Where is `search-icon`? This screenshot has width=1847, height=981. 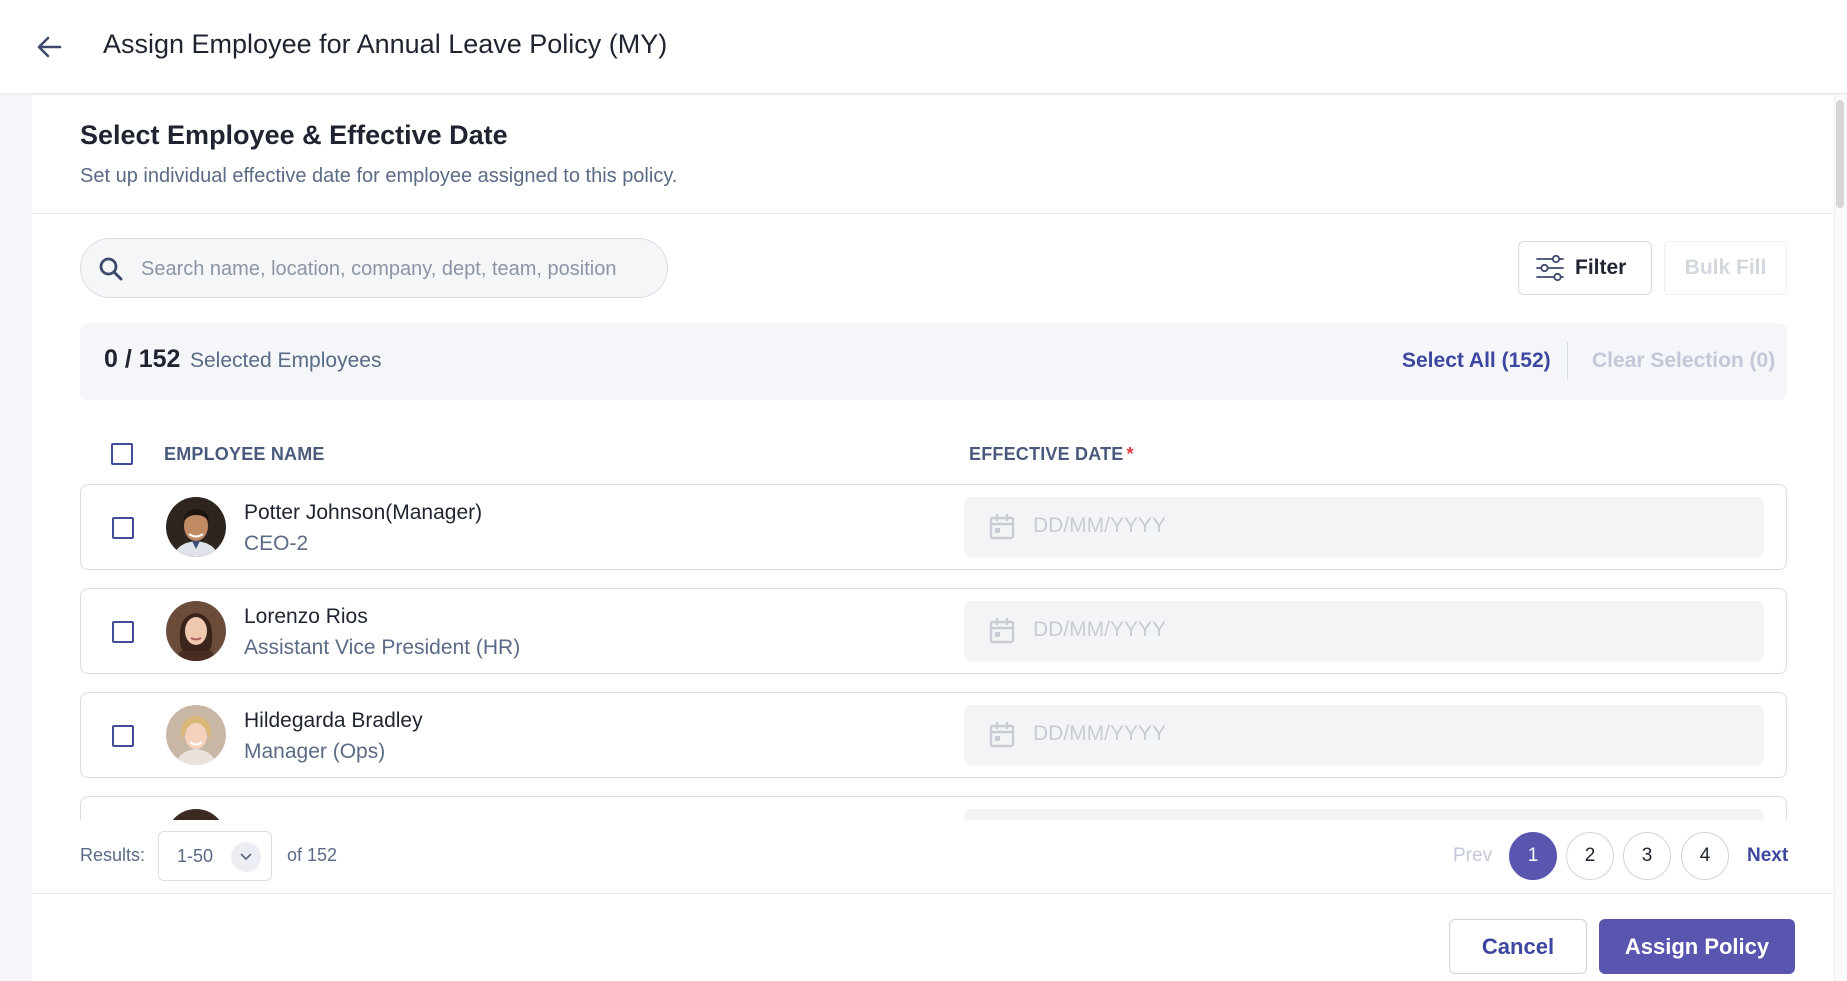
search-icon is located at coordinates (111, 269).